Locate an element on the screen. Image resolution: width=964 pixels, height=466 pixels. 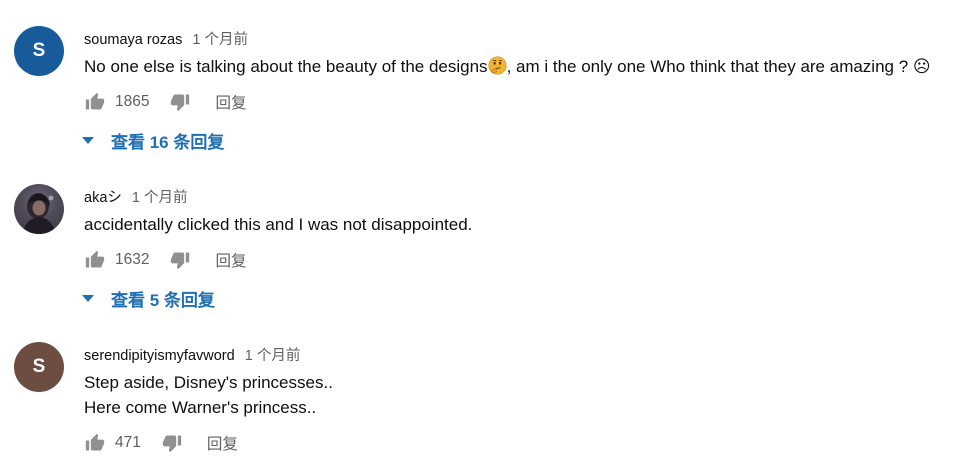
view-replies-label: 查看 16 条回复 is located at coordinates (168, 142).